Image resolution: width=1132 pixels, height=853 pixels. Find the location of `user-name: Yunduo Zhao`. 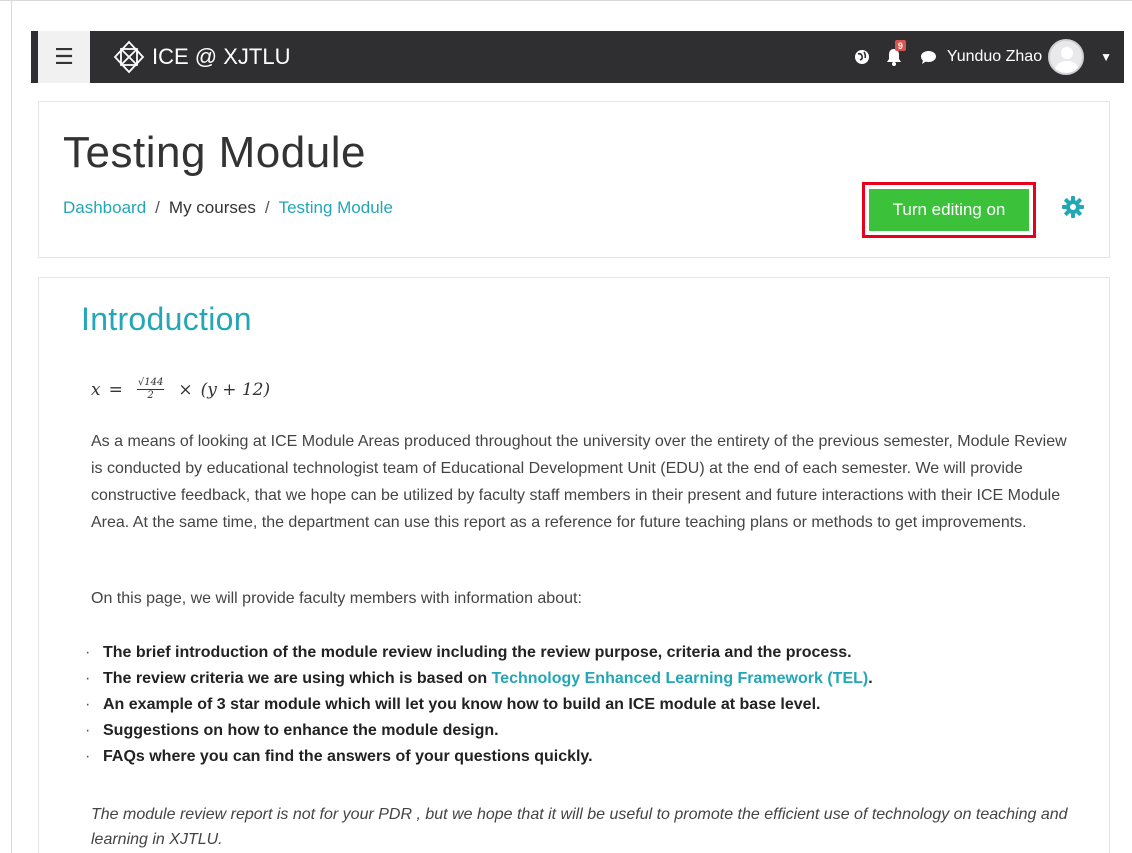

user-name: Yunduo Zhao is located at coordinates (994, 57).